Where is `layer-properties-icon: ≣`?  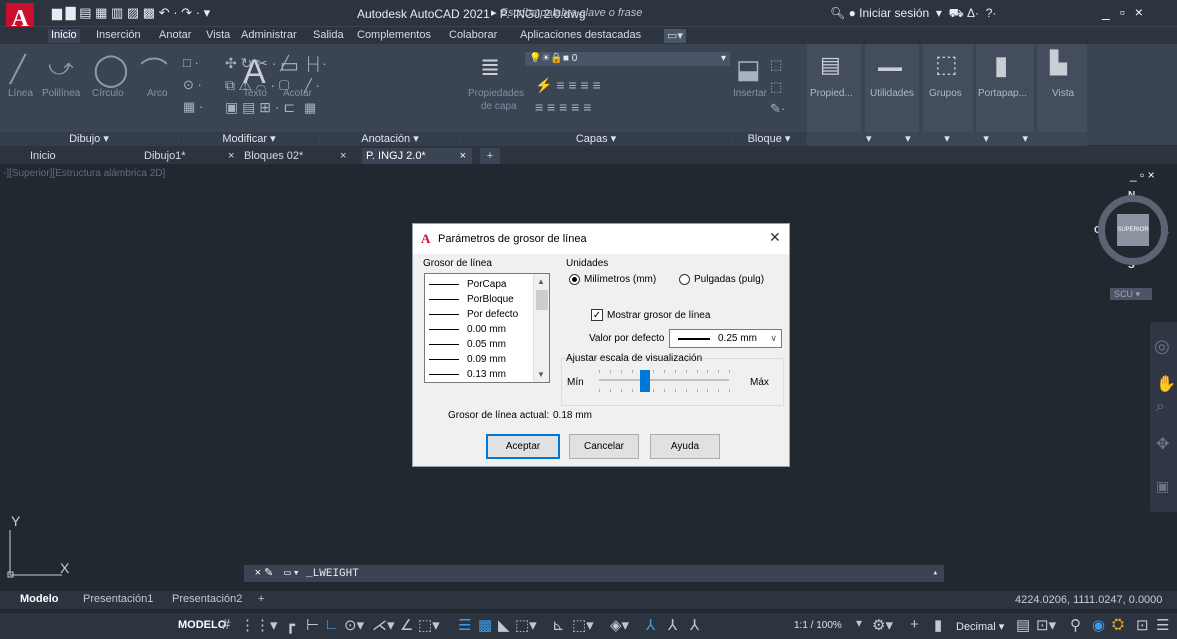 layer-properties-icon: ≣ is located at coordinates (490, 67).